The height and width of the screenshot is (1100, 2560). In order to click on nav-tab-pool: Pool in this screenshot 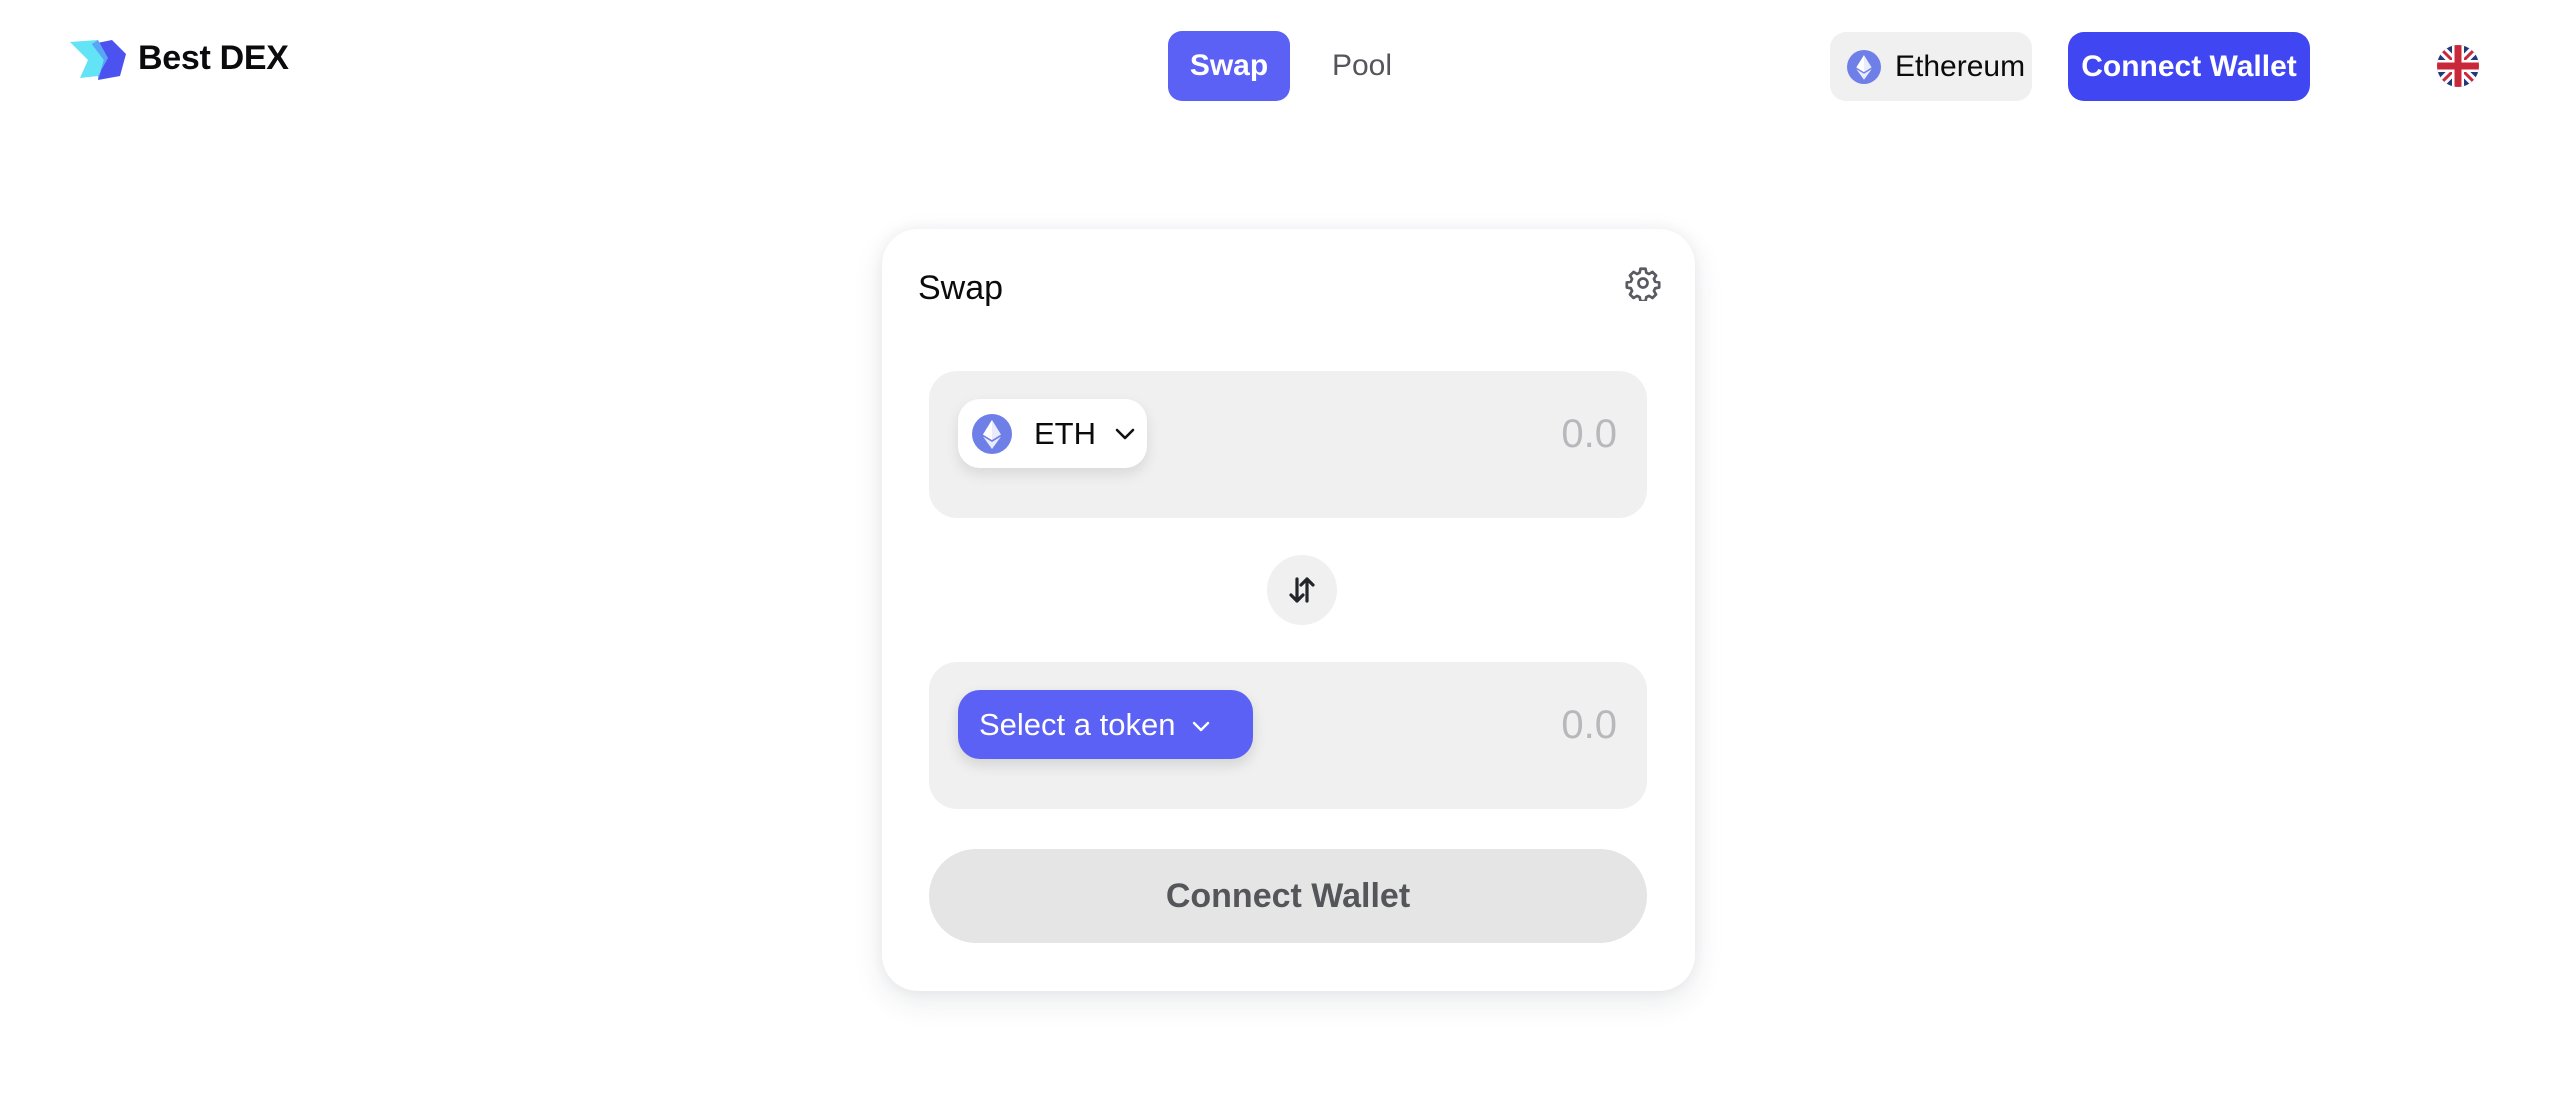, I will do `click(1362, 66)`.